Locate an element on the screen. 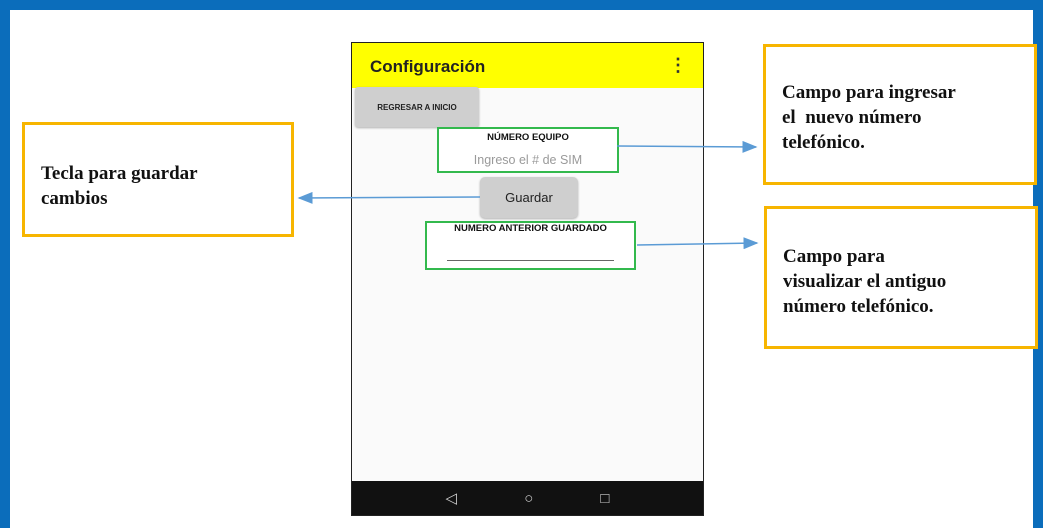 This screenshot has width=1043, height=528. annotation-line: Campo para ingresar is located at coordinates (869, 92).